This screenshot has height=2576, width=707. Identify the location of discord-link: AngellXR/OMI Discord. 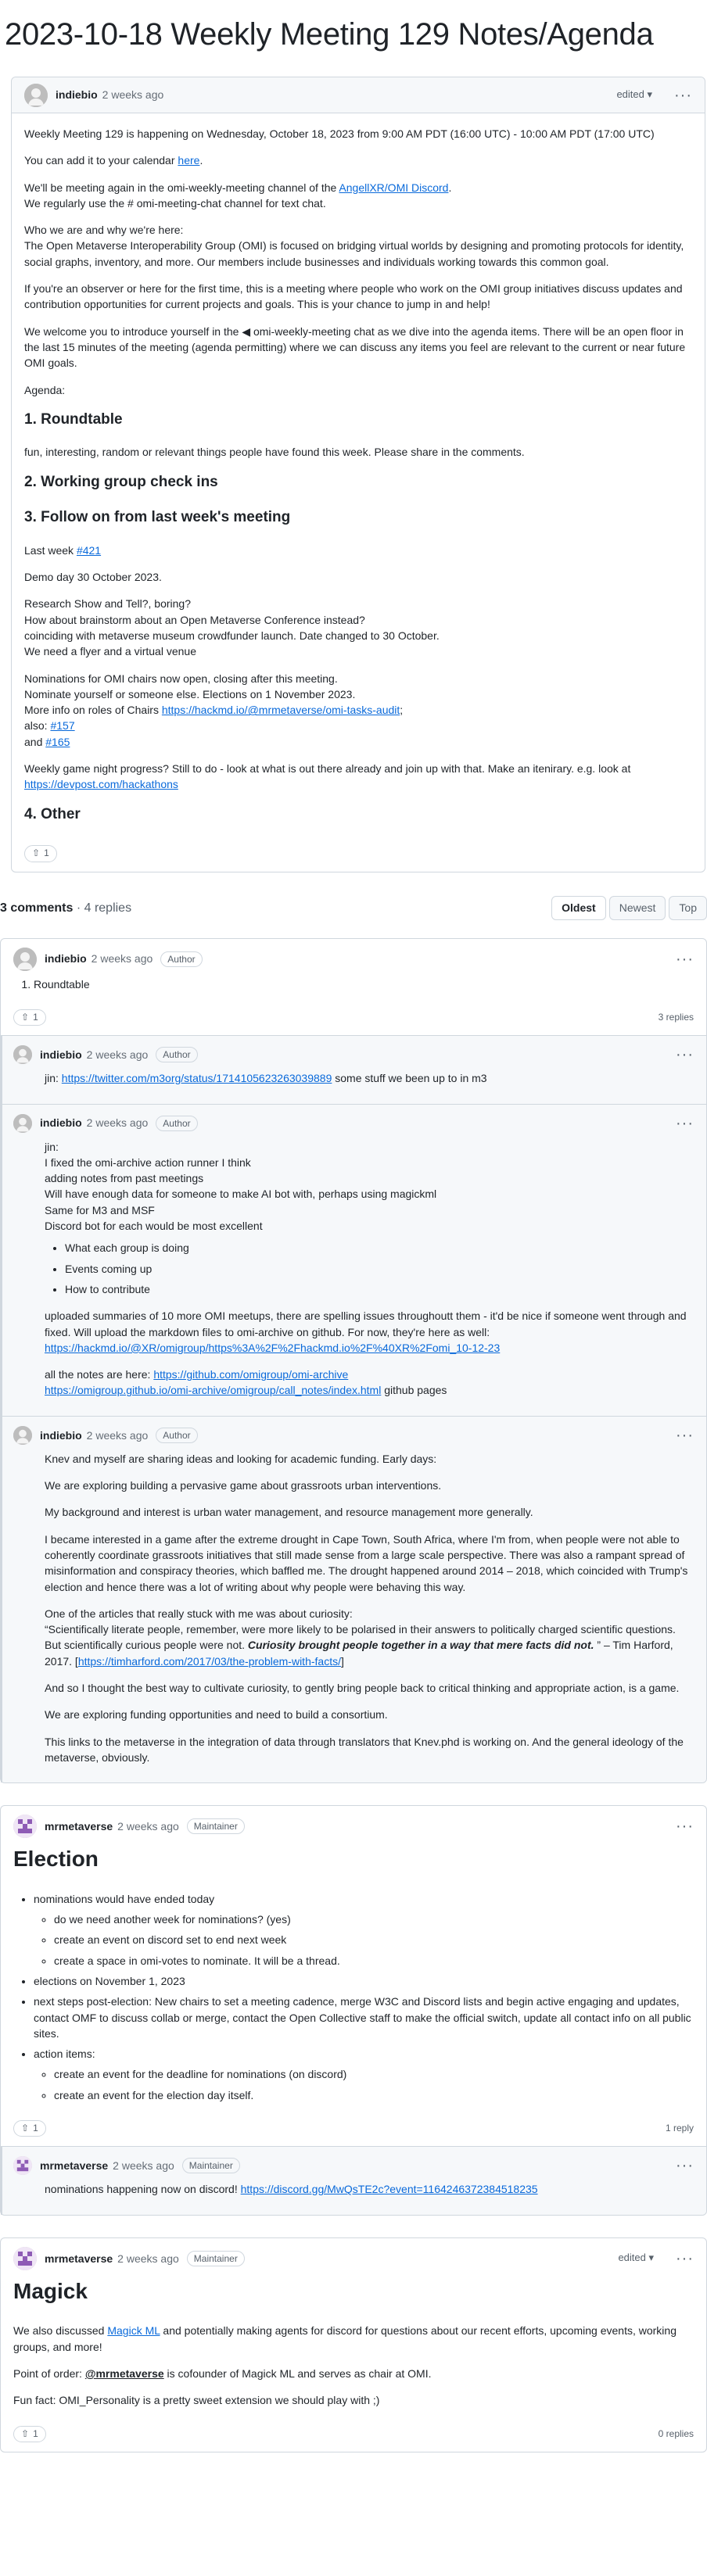
(393, 187).